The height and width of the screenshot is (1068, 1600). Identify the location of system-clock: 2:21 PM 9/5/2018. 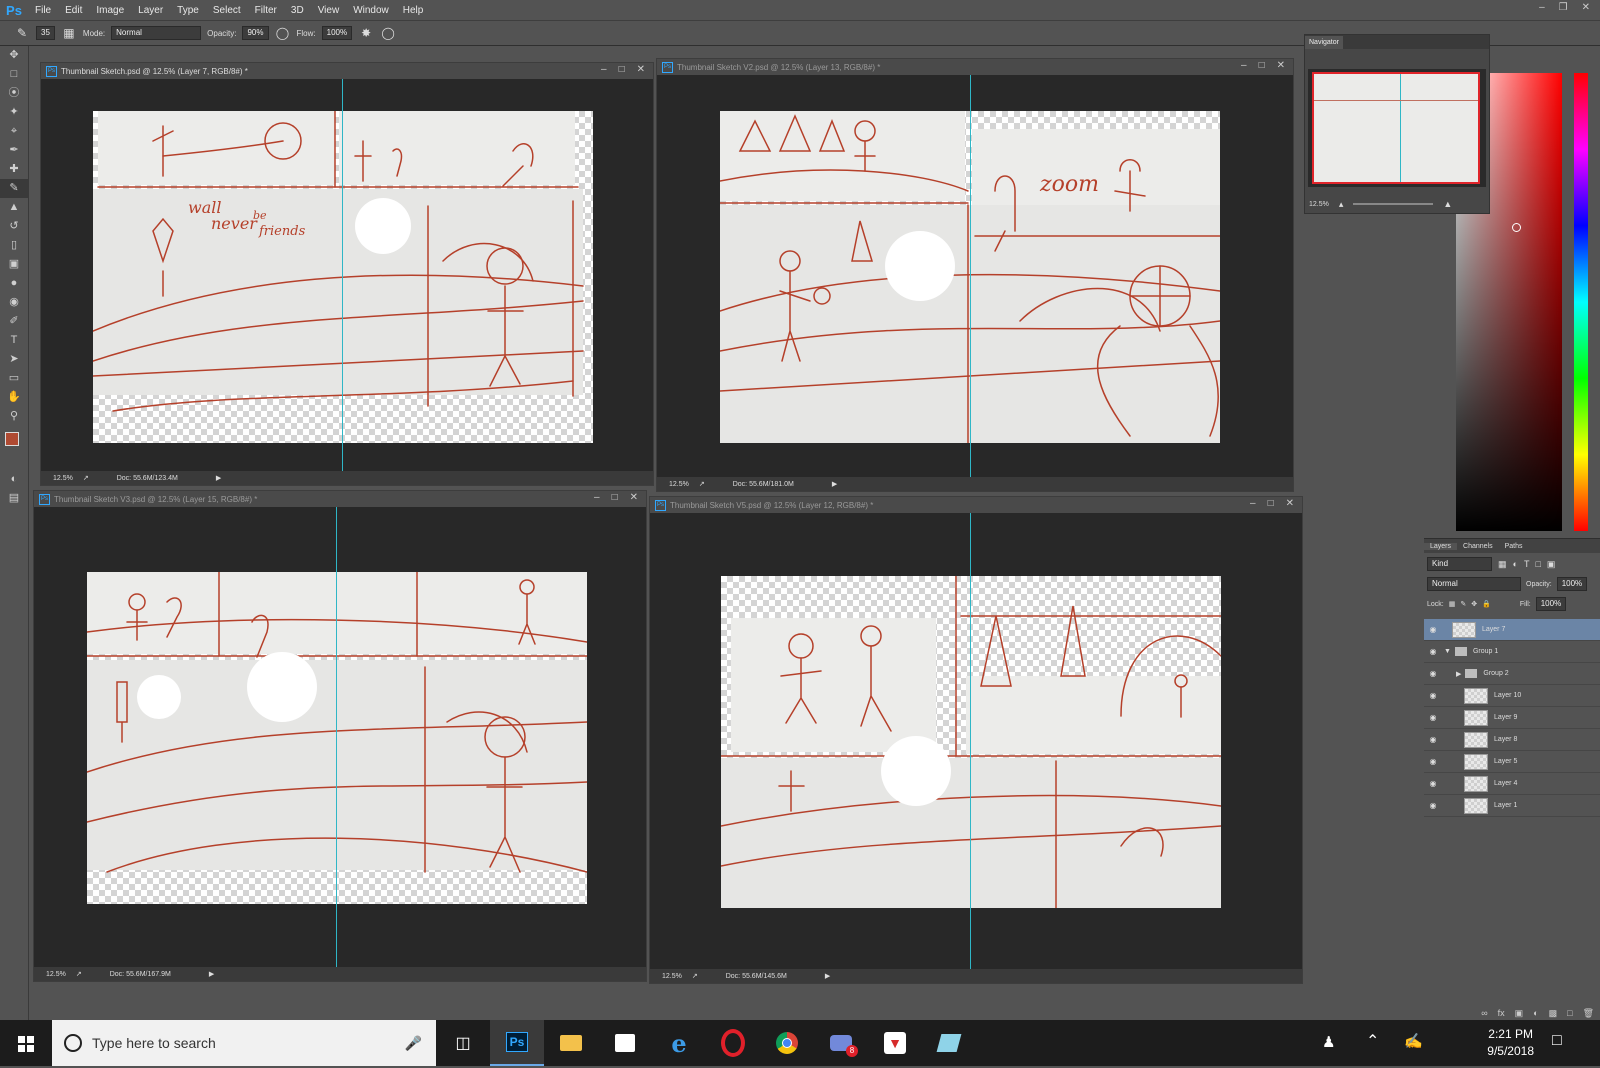
(1510, 1043).